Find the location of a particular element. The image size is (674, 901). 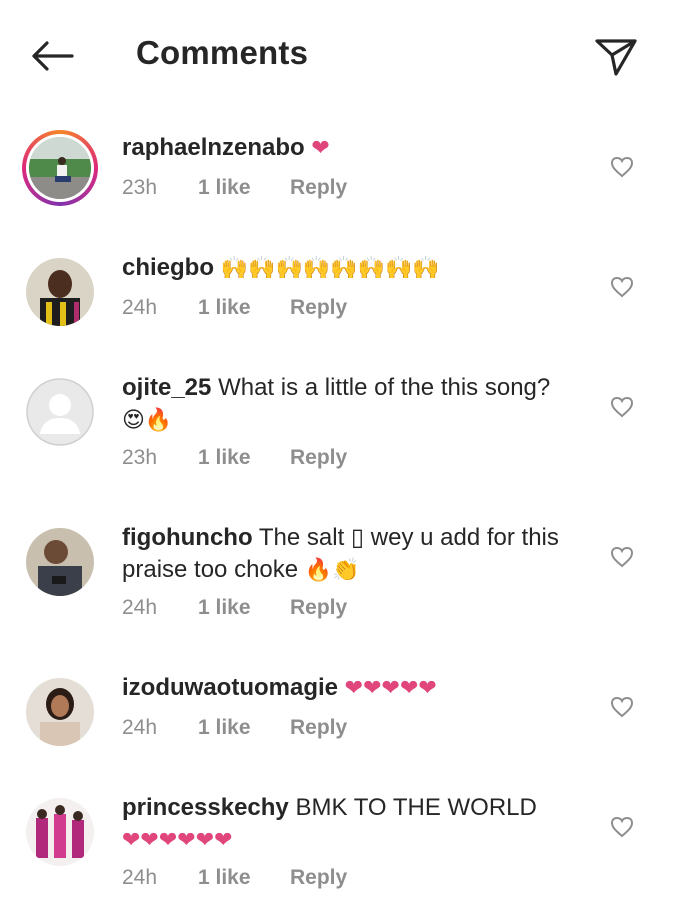

share-button is located at coordinates (616, 57).